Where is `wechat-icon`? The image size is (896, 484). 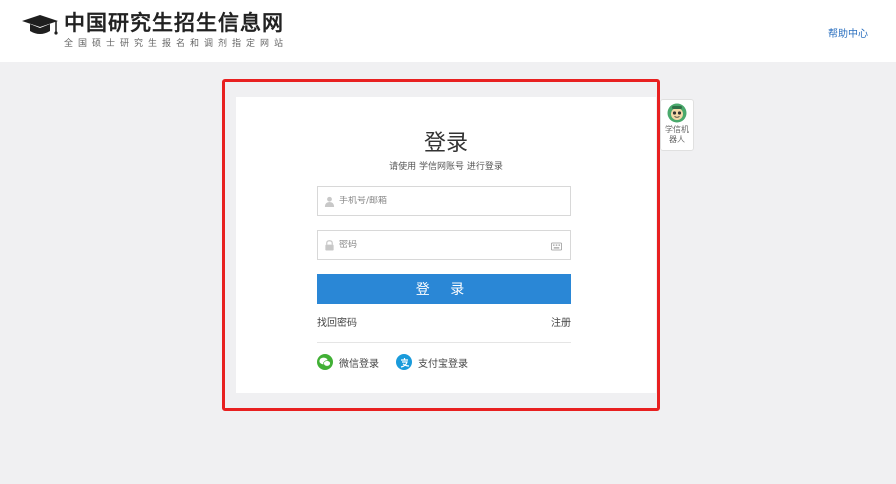
wechat-icon is located at coordinates (325, 362).